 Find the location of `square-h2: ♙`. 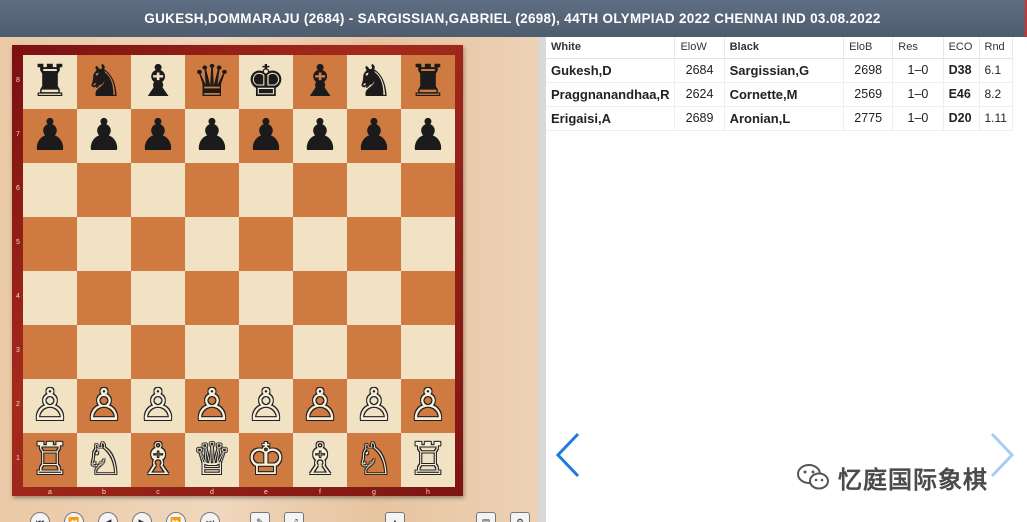

square-h2: ♙ is located at coordinates (428, 406).